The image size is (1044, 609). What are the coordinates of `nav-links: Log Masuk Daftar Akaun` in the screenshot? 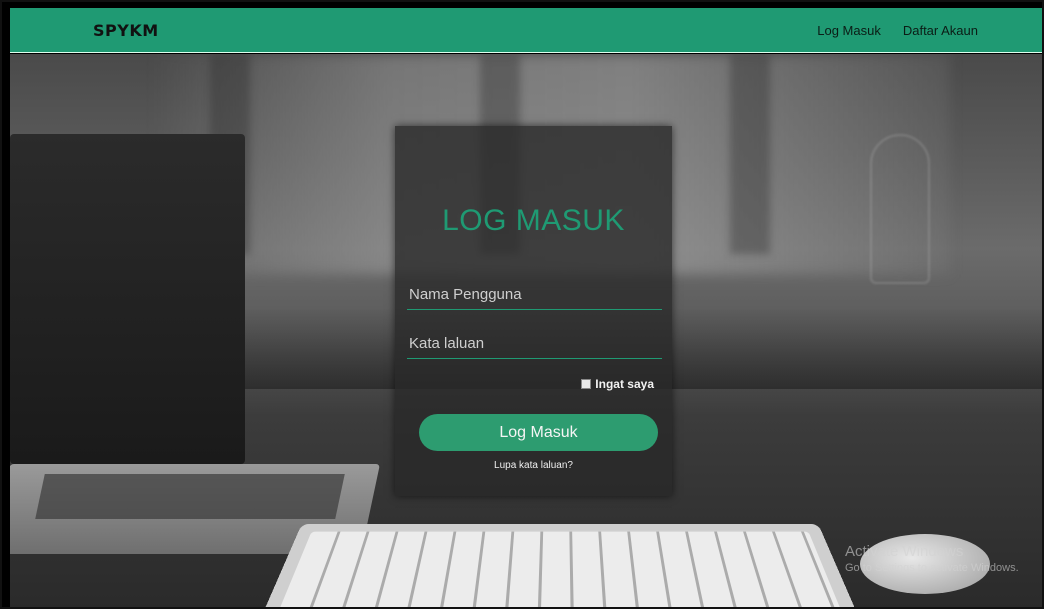 It's located at (897, 30).